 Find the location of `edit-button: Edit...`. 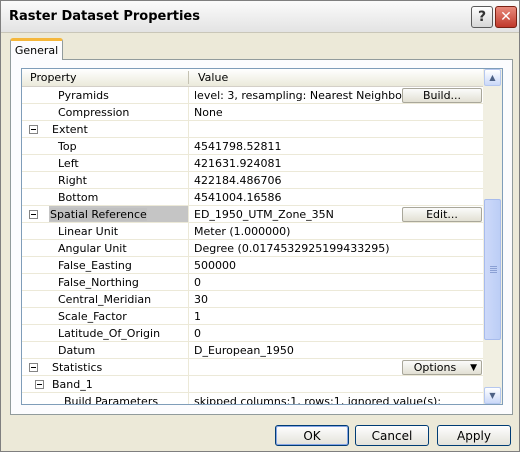

edit-button: Edit... is located at coordinates (442, 214).